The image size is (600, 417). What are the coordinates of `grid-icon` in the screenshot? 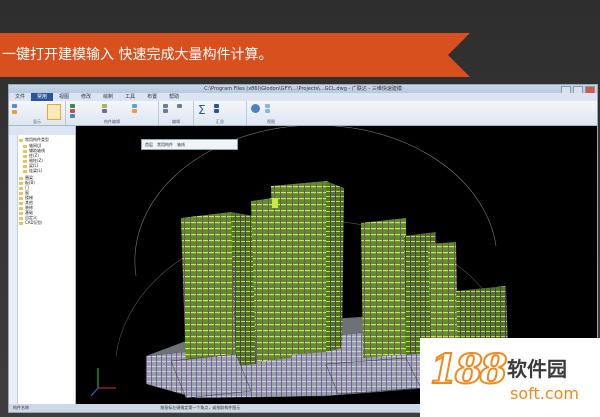 It's located at (14, 112).